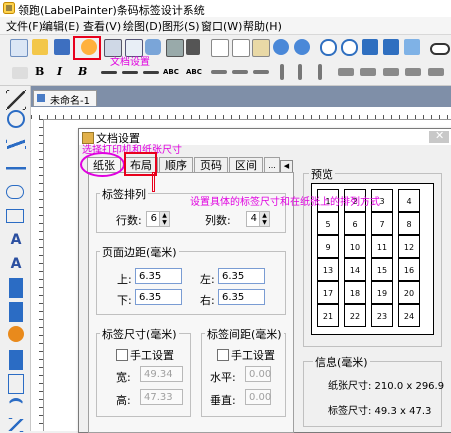 The image size is (451, 433). I want to click on align-middle-icon, so click(240, 72).